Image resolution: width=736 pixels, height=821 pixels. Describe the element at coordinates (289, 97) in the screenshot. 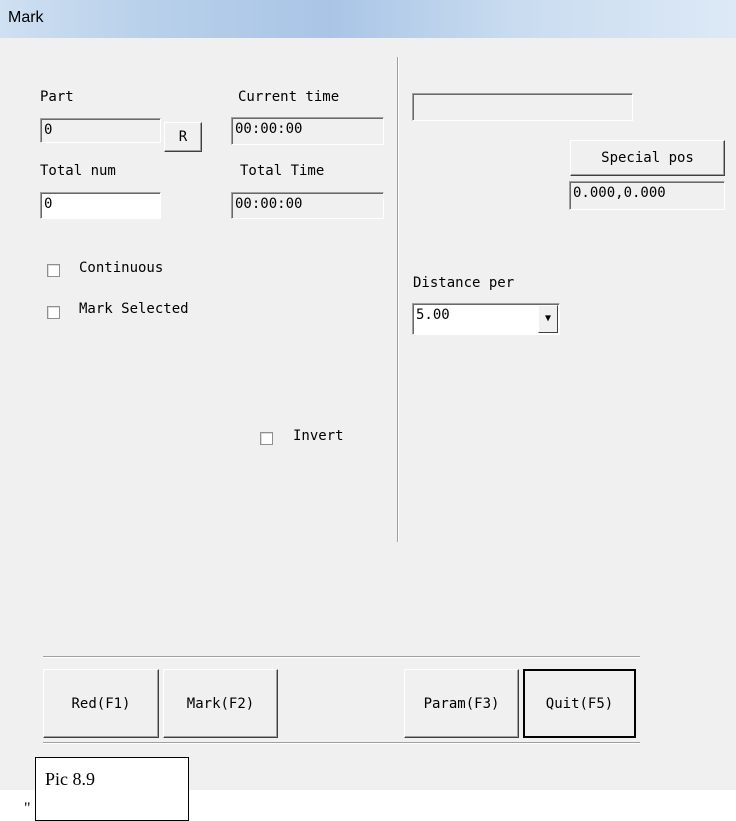

I see `current-time-label: Current time` at that location.